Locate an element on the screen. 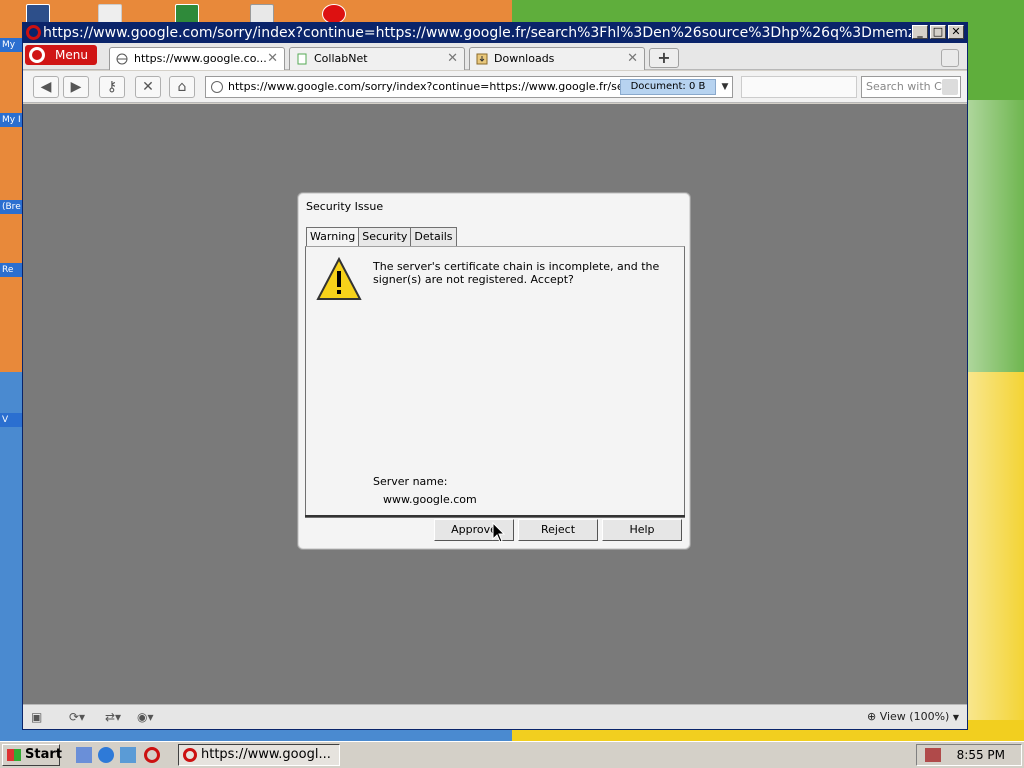 Image resolution: width=1024 pixels, height=768 pixels. desktop-label-2: My I is located at coordinates (11, 120).